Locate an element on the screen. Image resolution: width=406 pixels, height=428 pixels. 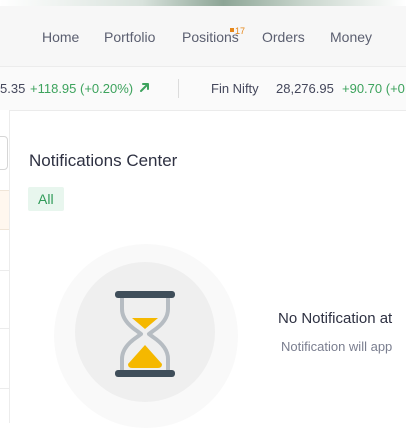
side-panel-search-box is located at coordinates (4, 153).